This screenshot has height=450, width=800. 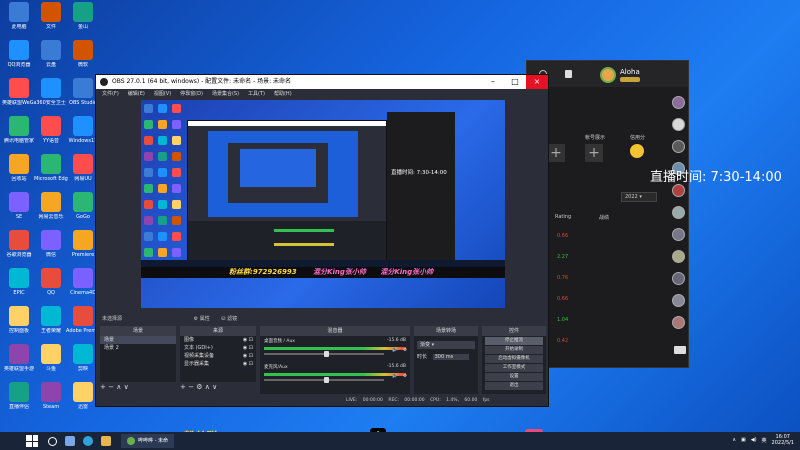 What do you see at coordinates (51, 54) in the screenshot?
I see `desktop-icon: 云盘` at bounding box center [51, 54].